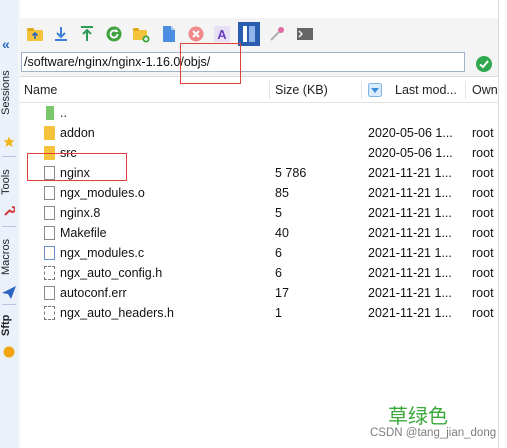 The width and height of the screenshot is (507, 448). I want to click on terminal-icon, so click(305, 34).